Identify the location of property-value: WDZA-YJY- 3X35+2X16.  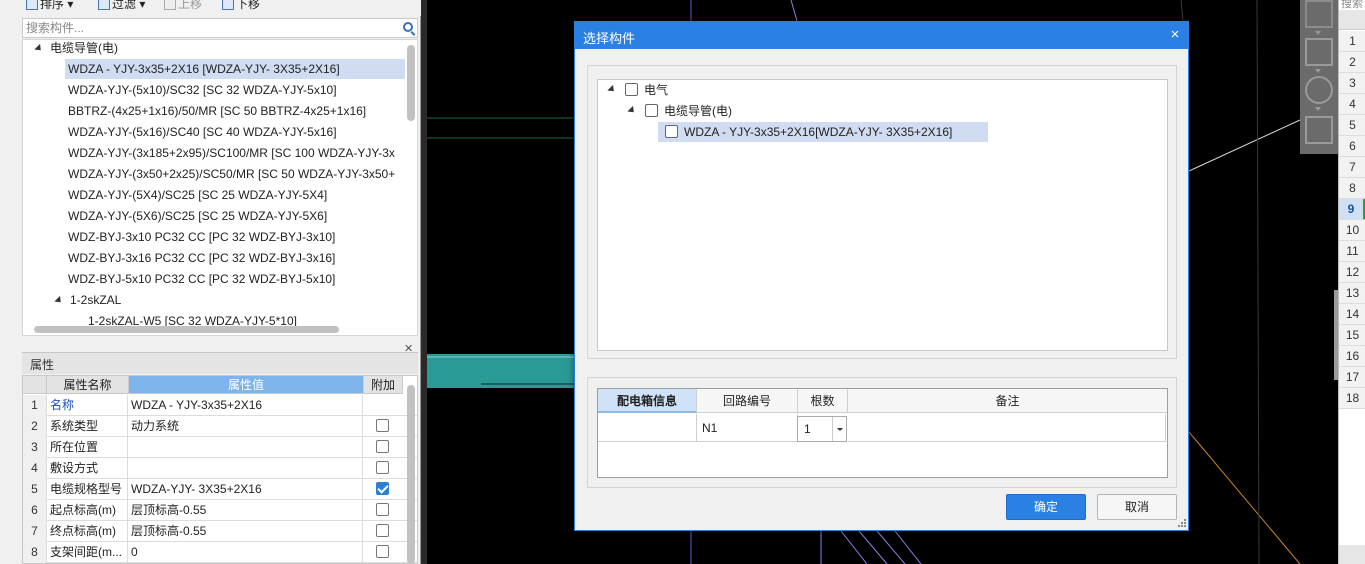
(246, 489).